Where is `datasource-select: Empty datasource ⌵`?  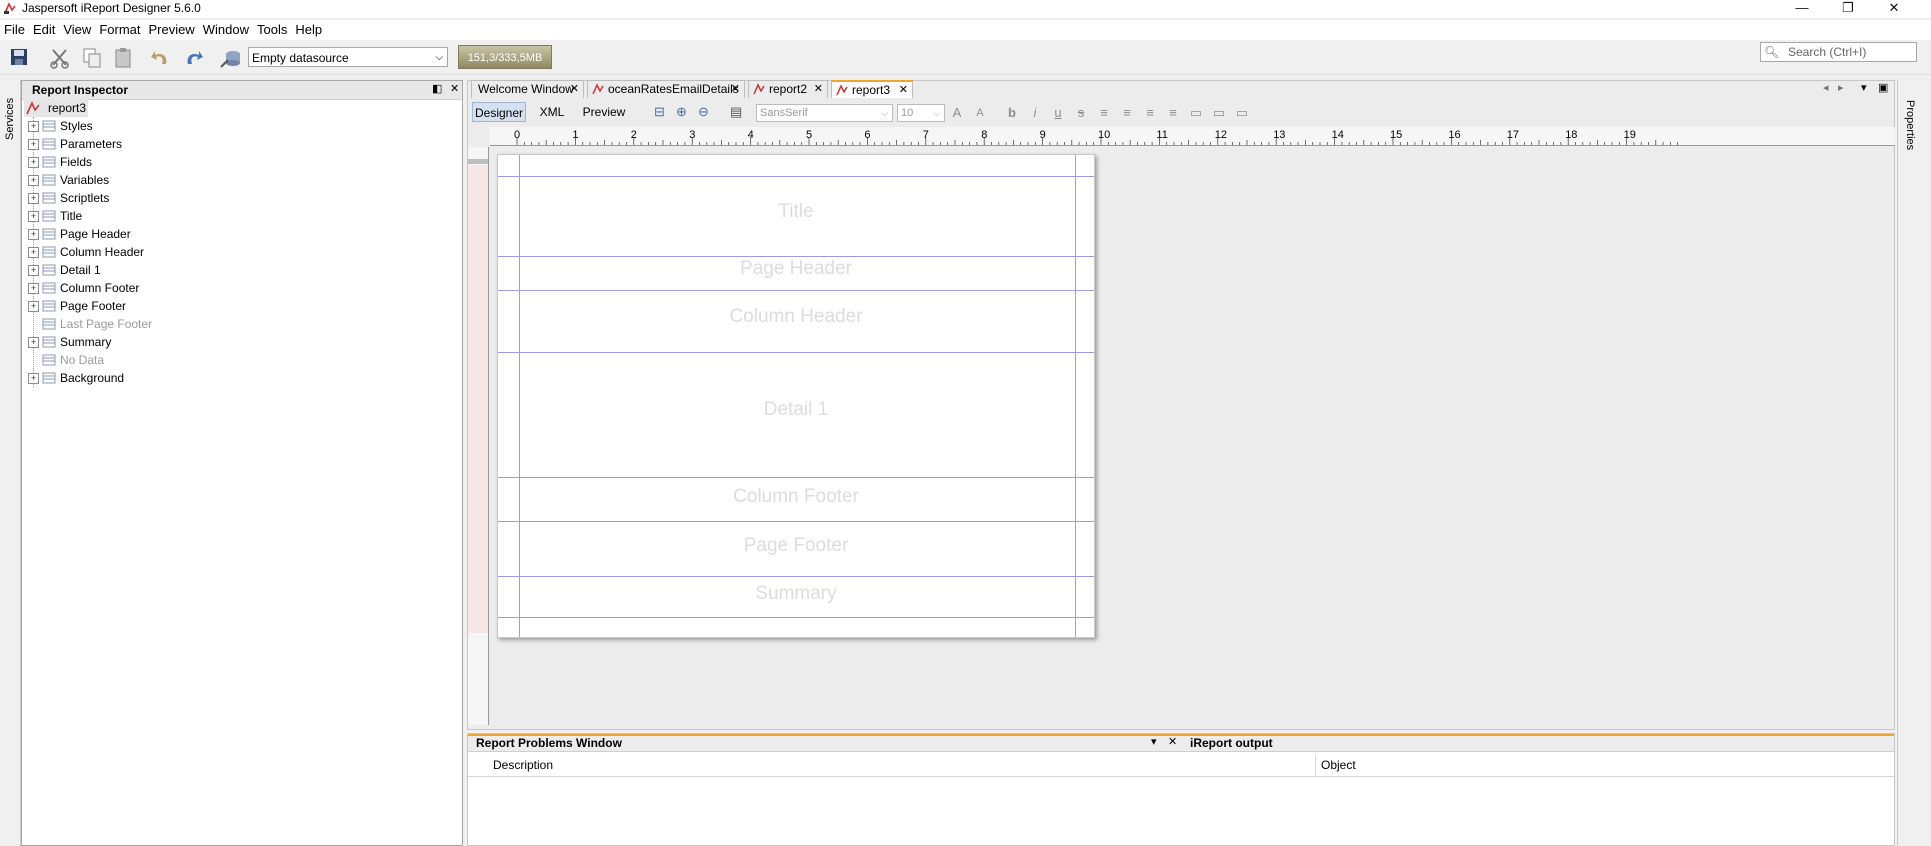
datasource-select: Empty datasource ⌵ is located at coordinates (348, 57).